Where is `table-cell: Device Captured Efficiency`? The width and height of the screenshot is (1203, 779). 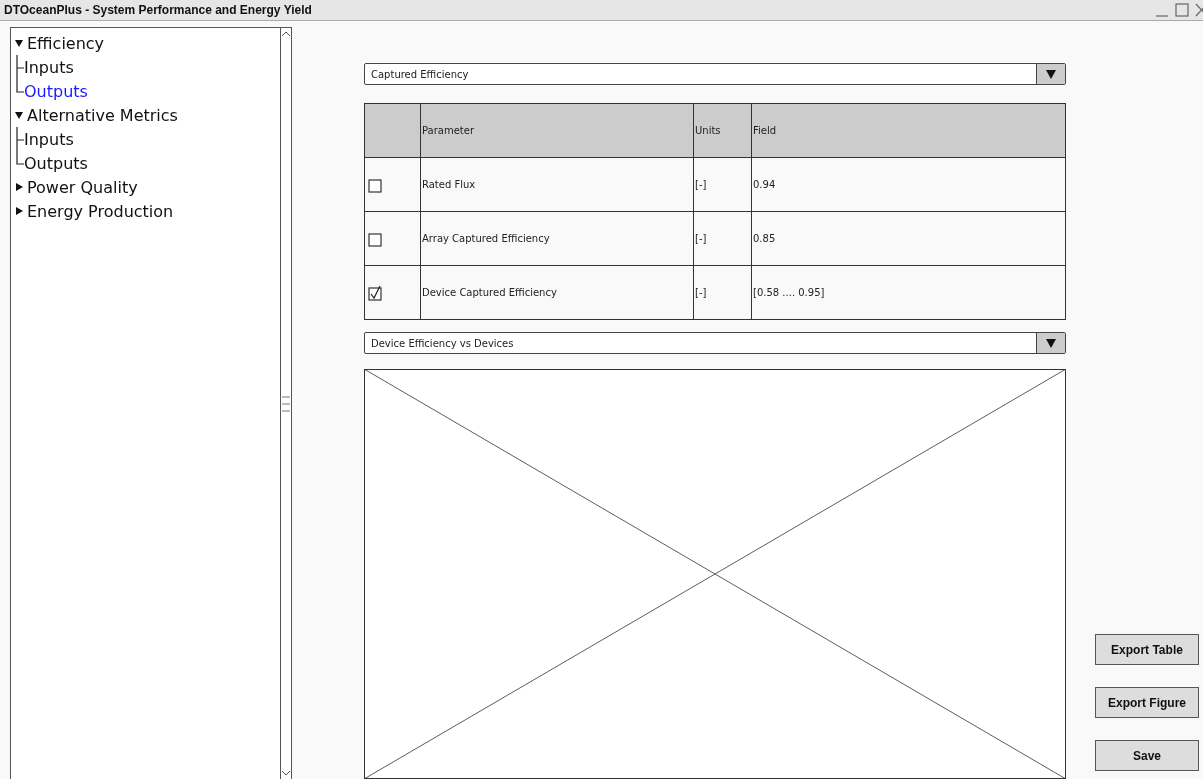
table-cell: Device Captured Efficiency is located at coordinates (556, 292).